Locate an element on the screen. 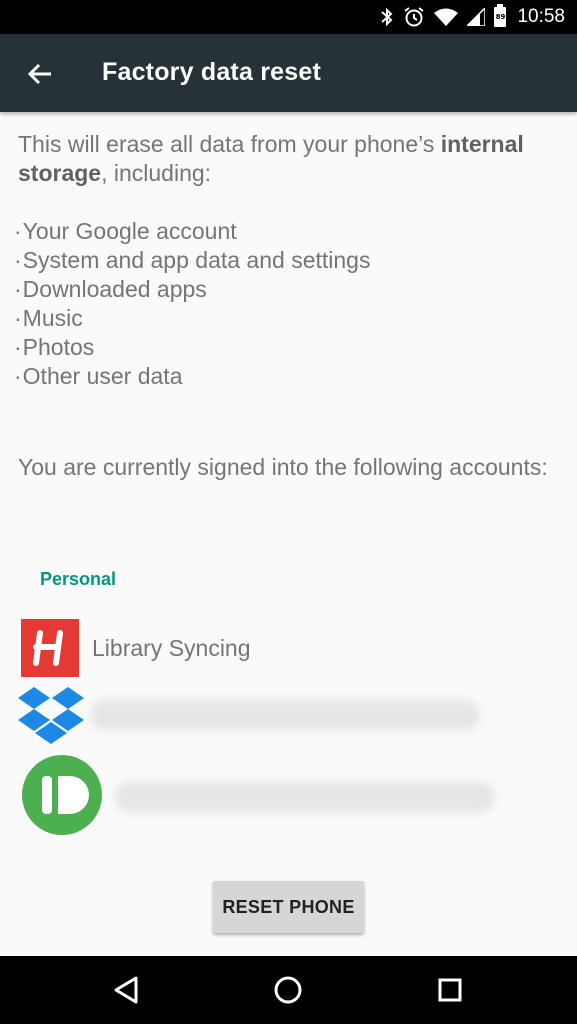 This screenshot has width=577, height=1024. status-icons: 89 10:58 is located at coordinates (472, 17).